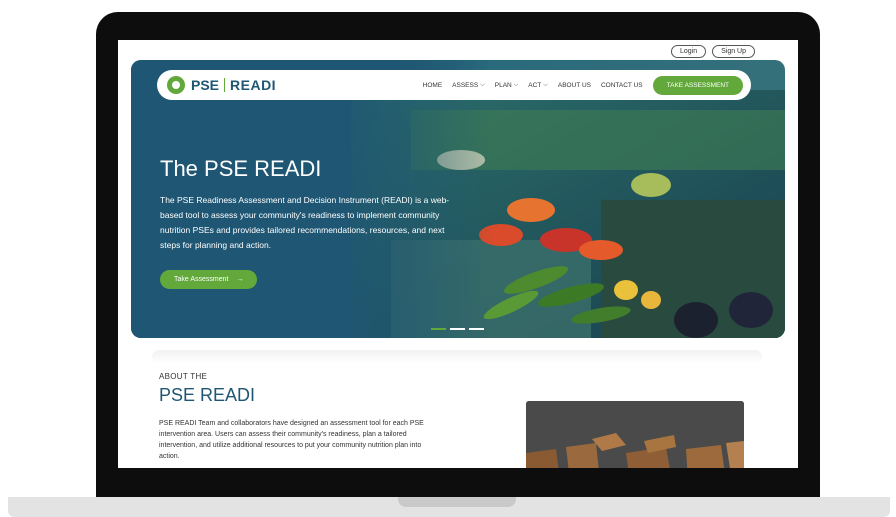 The image size is (896, 517). Describe the element at coordinates (221, 85) in the screenshot. I see `site-logo: PSE READI` at that location.